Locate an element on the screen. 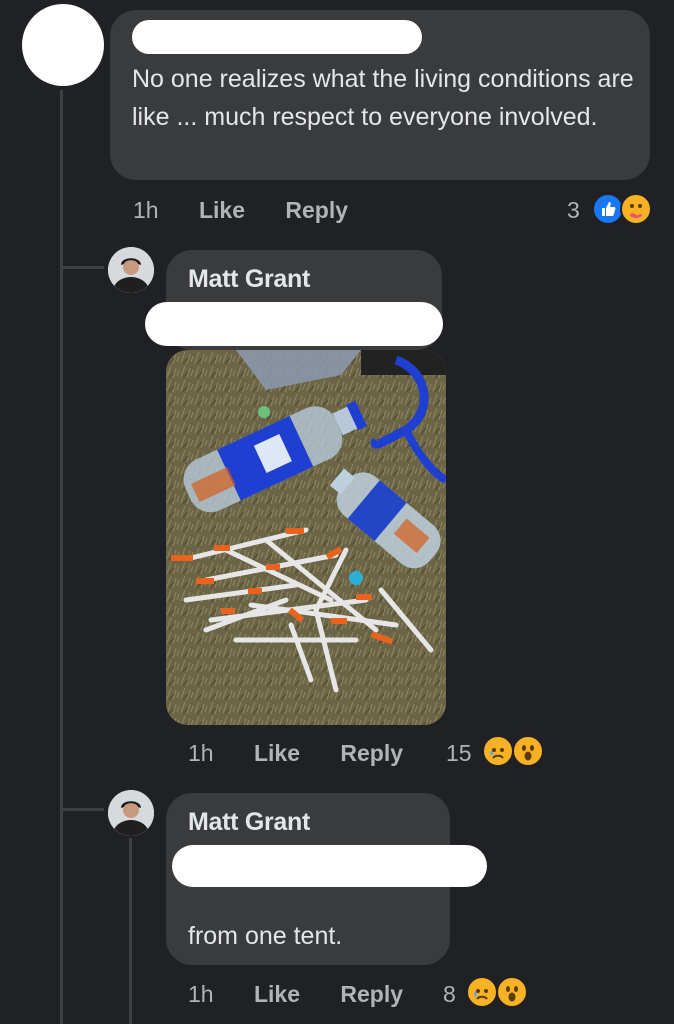 Image resolution: width=674 pixels, height=1024 pixels. reaction-count: 8 is located at coordinates (449, 994).